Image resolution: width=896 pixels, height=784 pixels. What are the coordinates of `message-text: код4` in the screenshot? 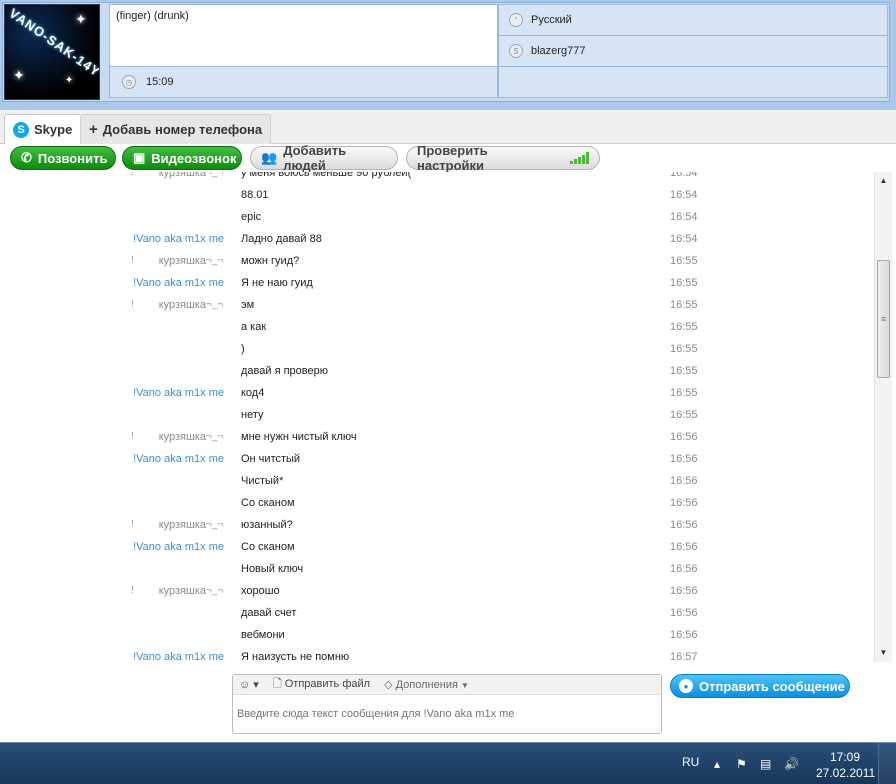 It's located at (253, 393).